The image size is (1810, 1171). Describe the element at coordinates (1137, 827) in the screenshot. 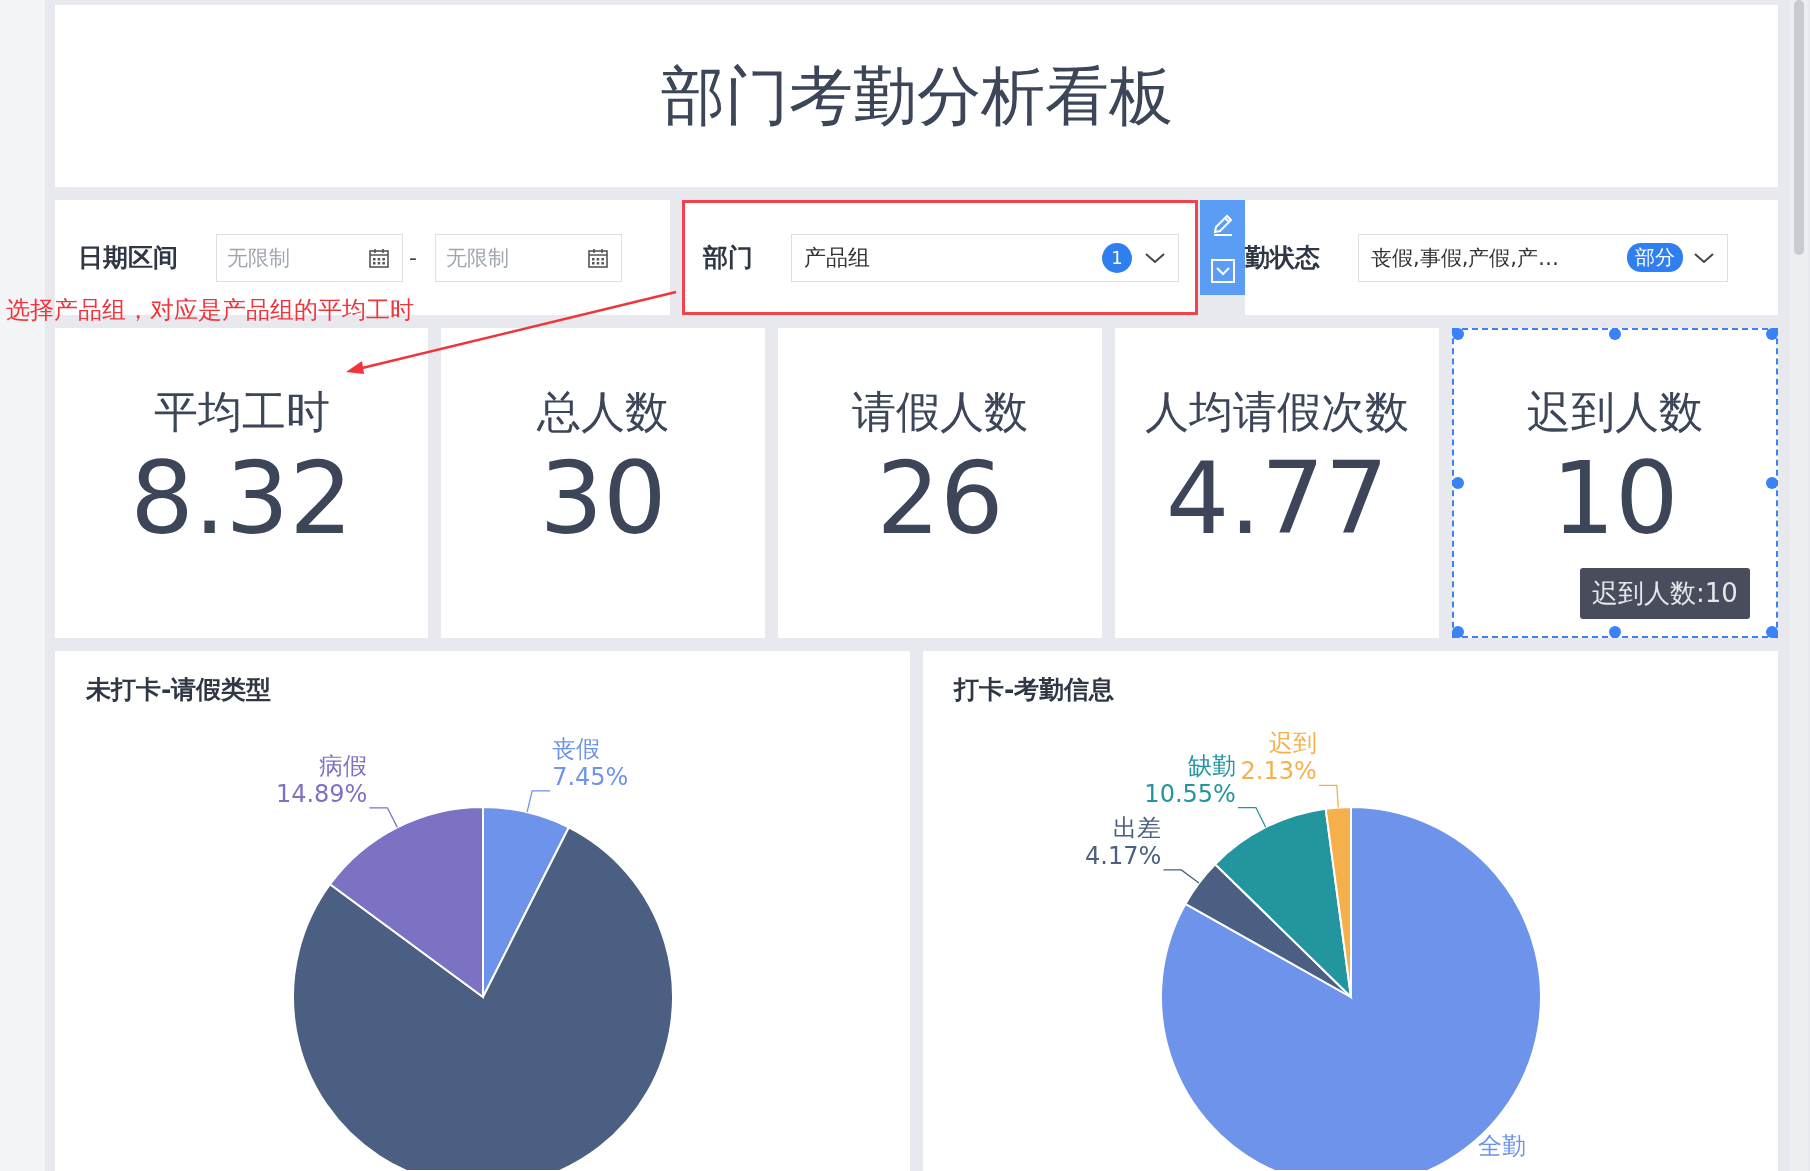

I see `category-label: 出差` at that location.